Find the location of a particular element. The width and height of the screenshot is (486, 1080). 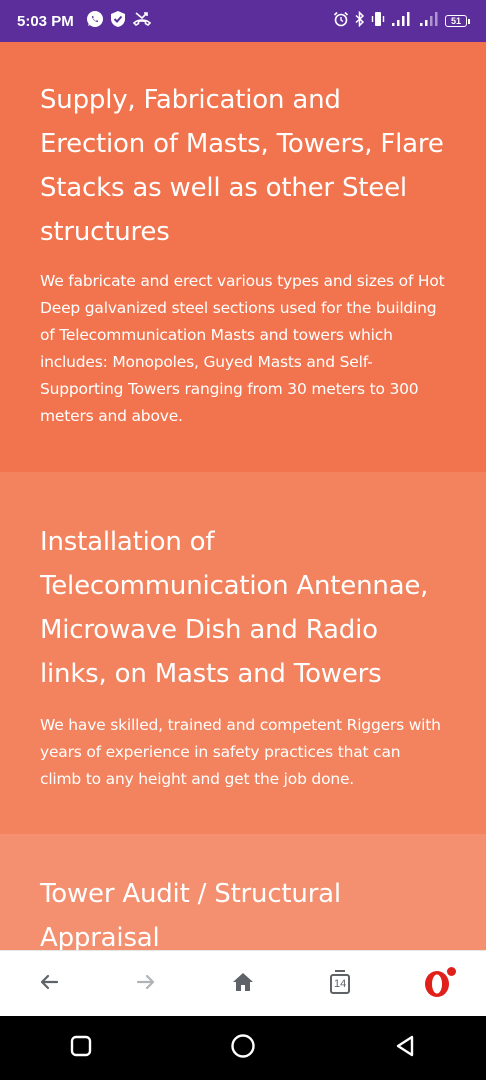

battery-tip is located at coordinates (469, 21).